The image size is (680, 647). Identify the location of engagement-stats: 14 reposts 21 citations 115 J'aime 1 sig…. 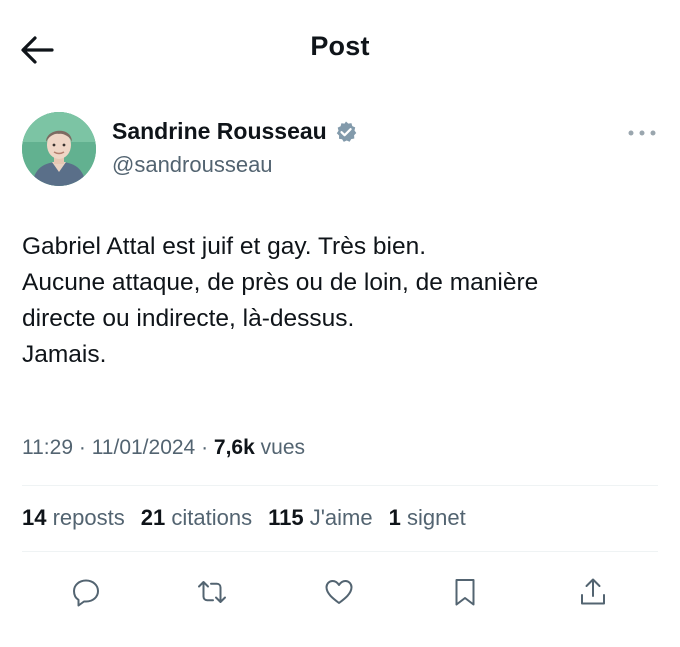
(252, 518).